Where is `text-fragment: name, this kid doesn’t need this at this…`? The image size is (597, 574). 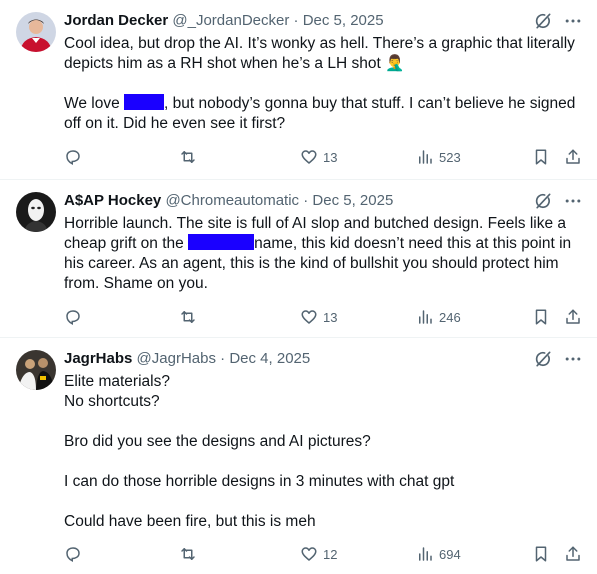
text-fragment: name, this kid doesn’t need this at this… is located at coordinates (413, 243).